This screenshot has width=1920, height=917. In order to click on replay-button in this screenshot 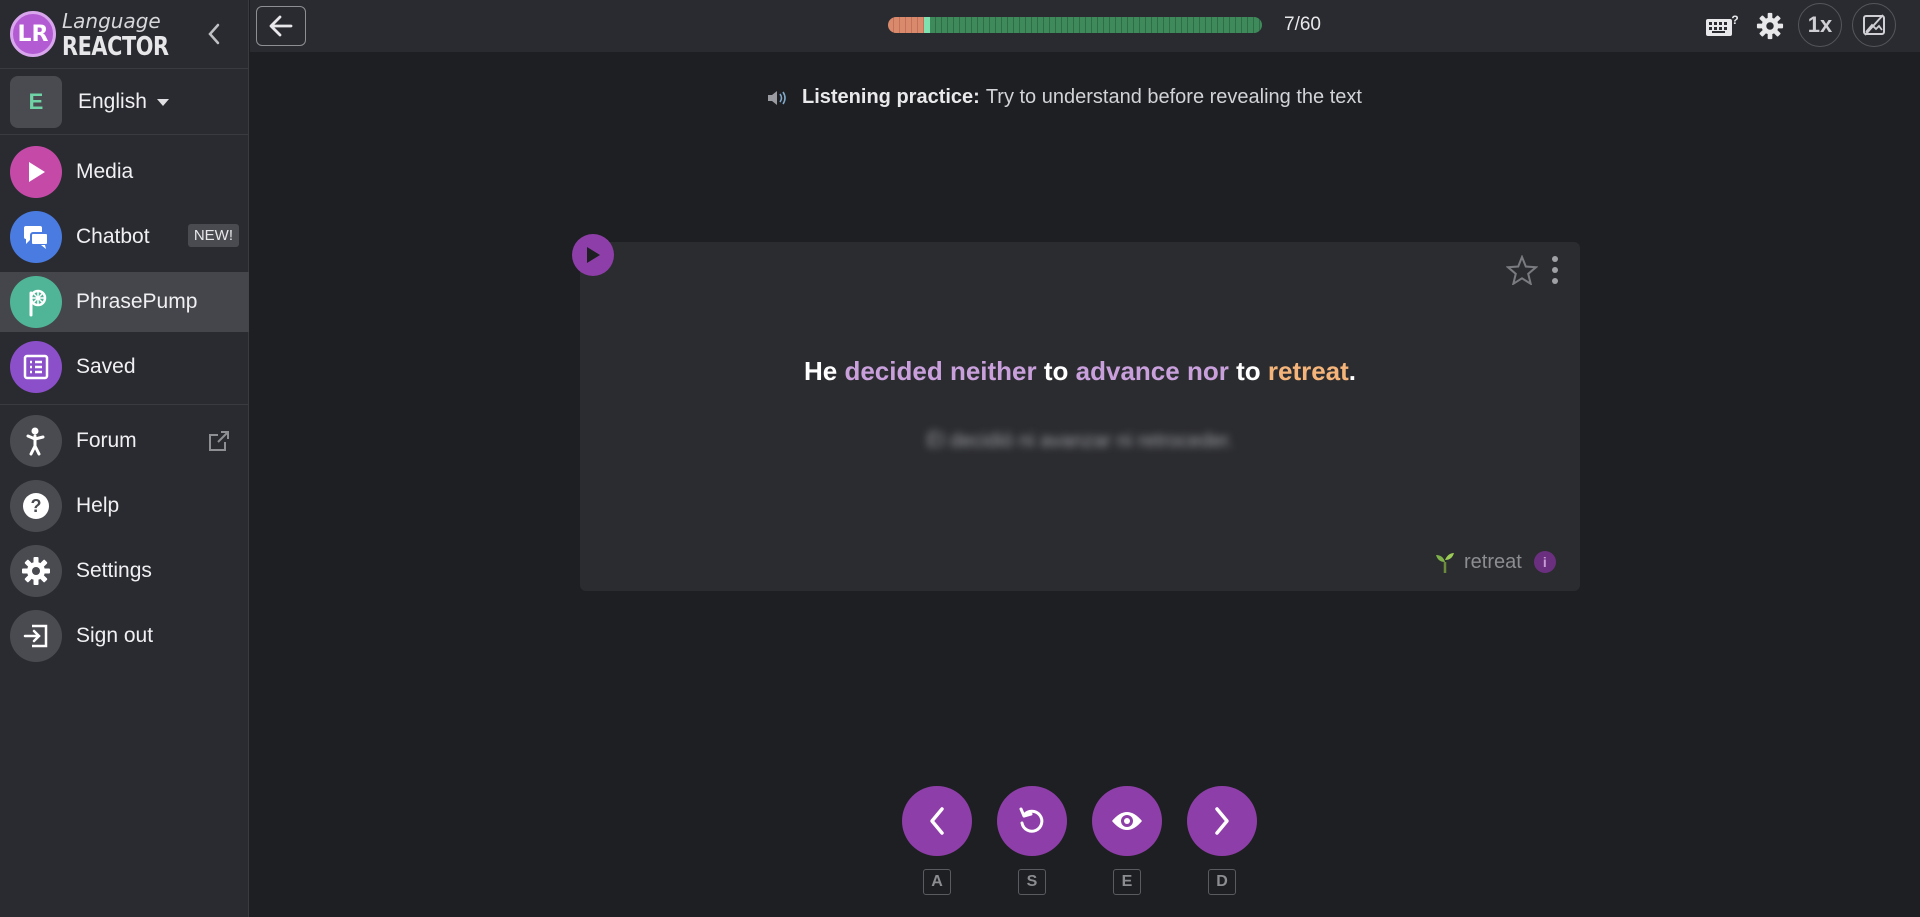, I will do `click(1032, 821)`.